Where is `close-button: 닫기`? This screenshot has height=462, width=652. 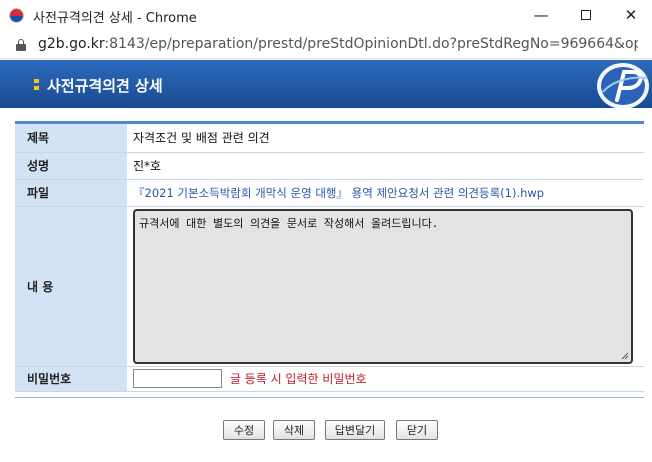 close-button: 닫기 is located at coordinates (417, 430).